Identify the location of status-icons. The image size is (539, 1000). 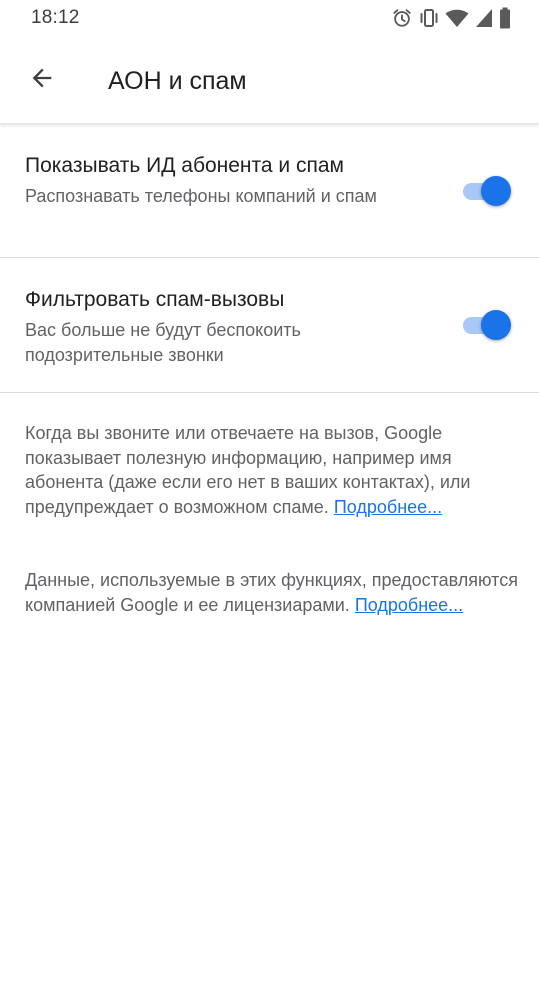
(451, 18).